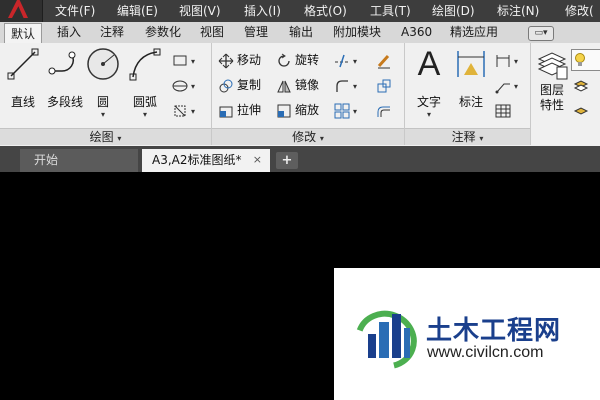  What do you see at coordinates (471, 64) in the screenshot?
I see `dimension-icon` at bounding box center [471, 64].